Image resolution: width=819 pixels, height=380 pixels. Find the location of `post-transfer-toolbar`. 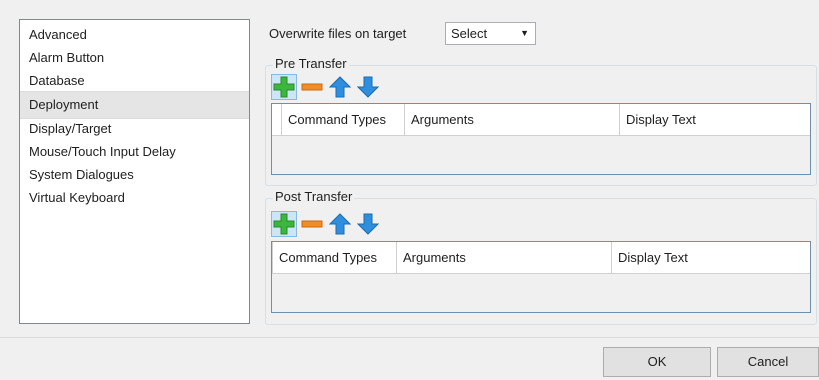

post-transfer-toolbar is located at coordinates (326, 224).